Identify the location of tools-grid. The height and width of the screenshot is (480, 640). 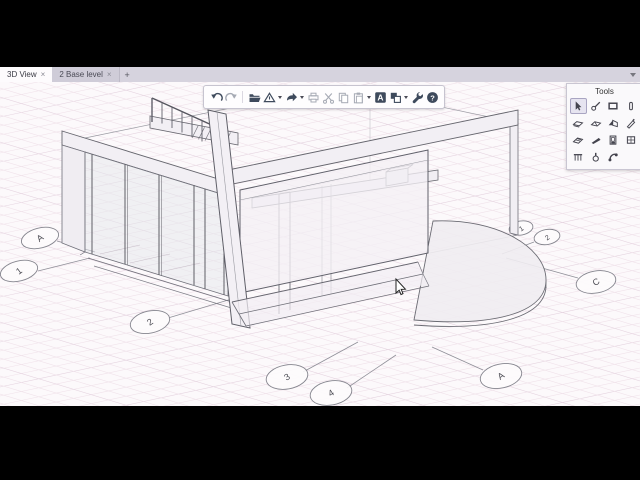
(604, 131).